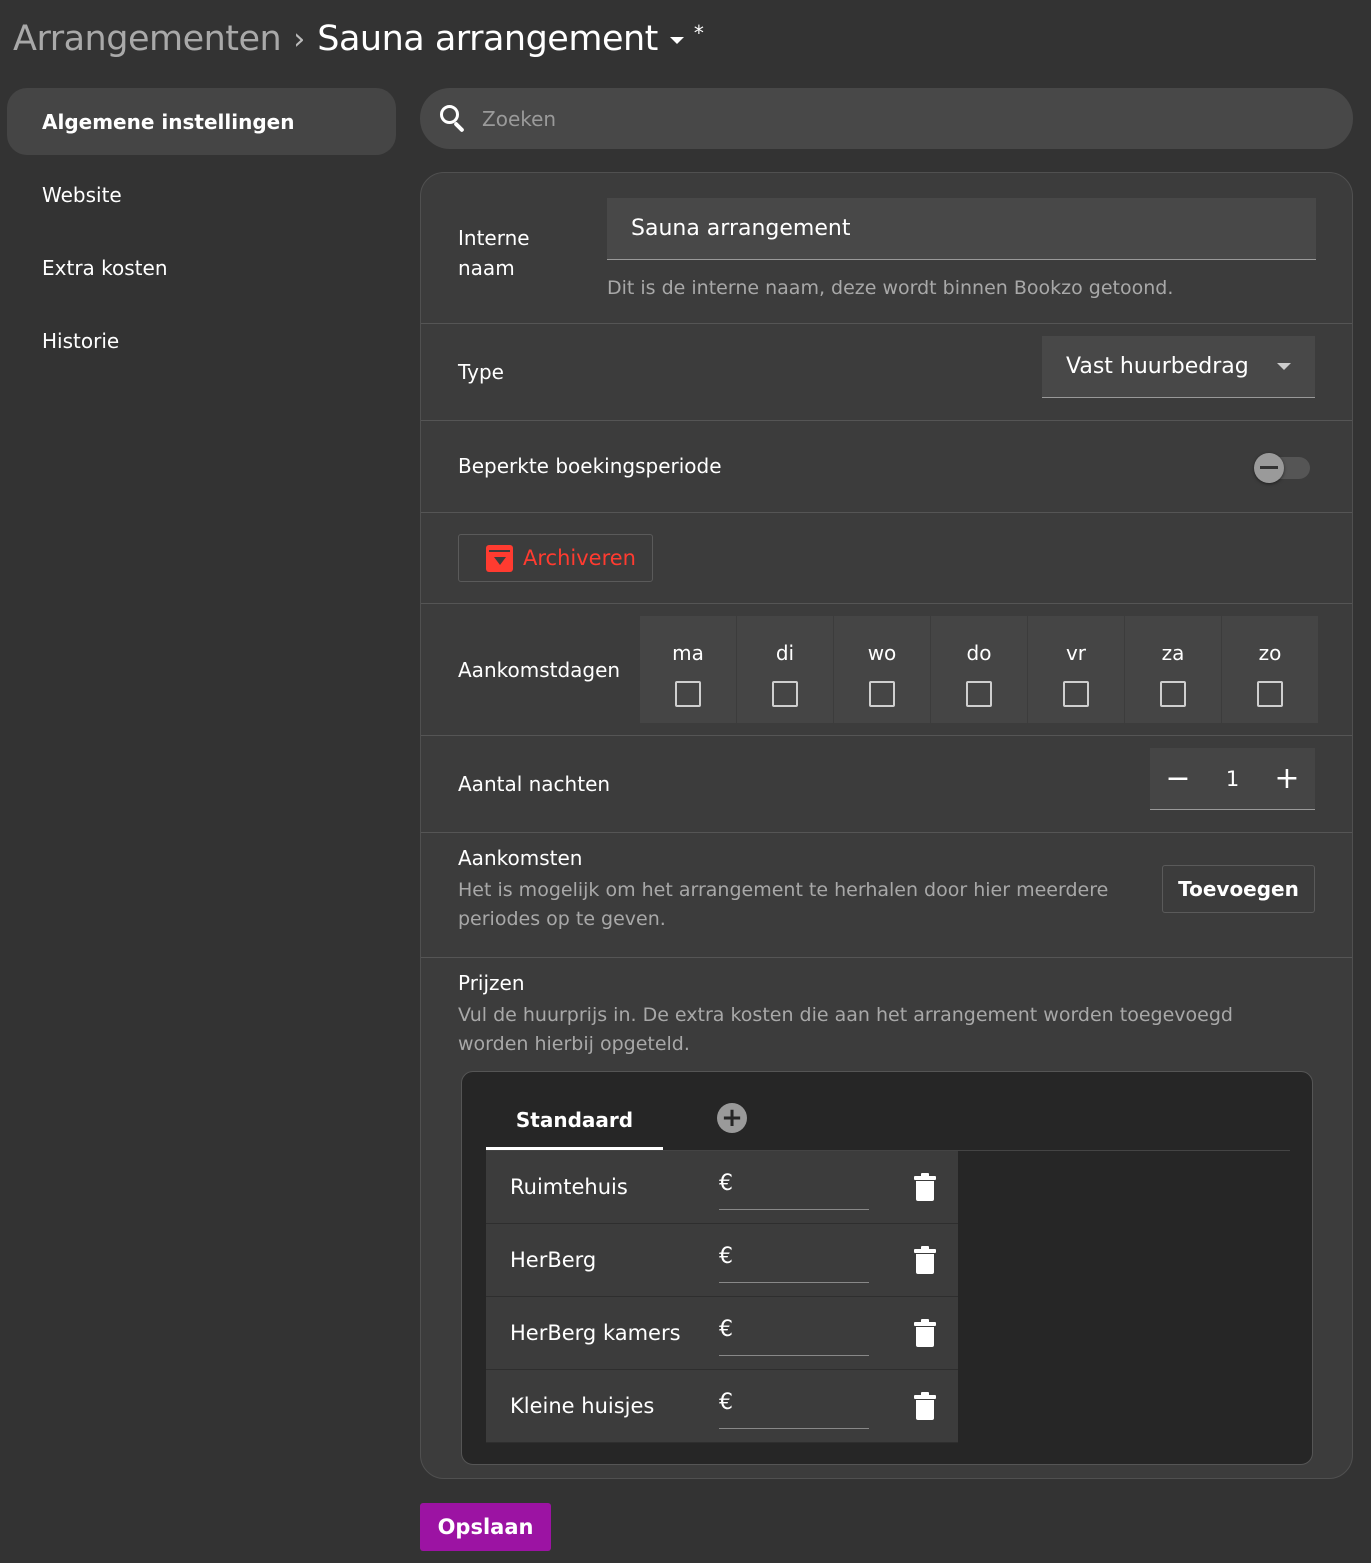  I want to click on breadcrumb: Arrangementen › Sauna arrangement *, so click(358, 39).